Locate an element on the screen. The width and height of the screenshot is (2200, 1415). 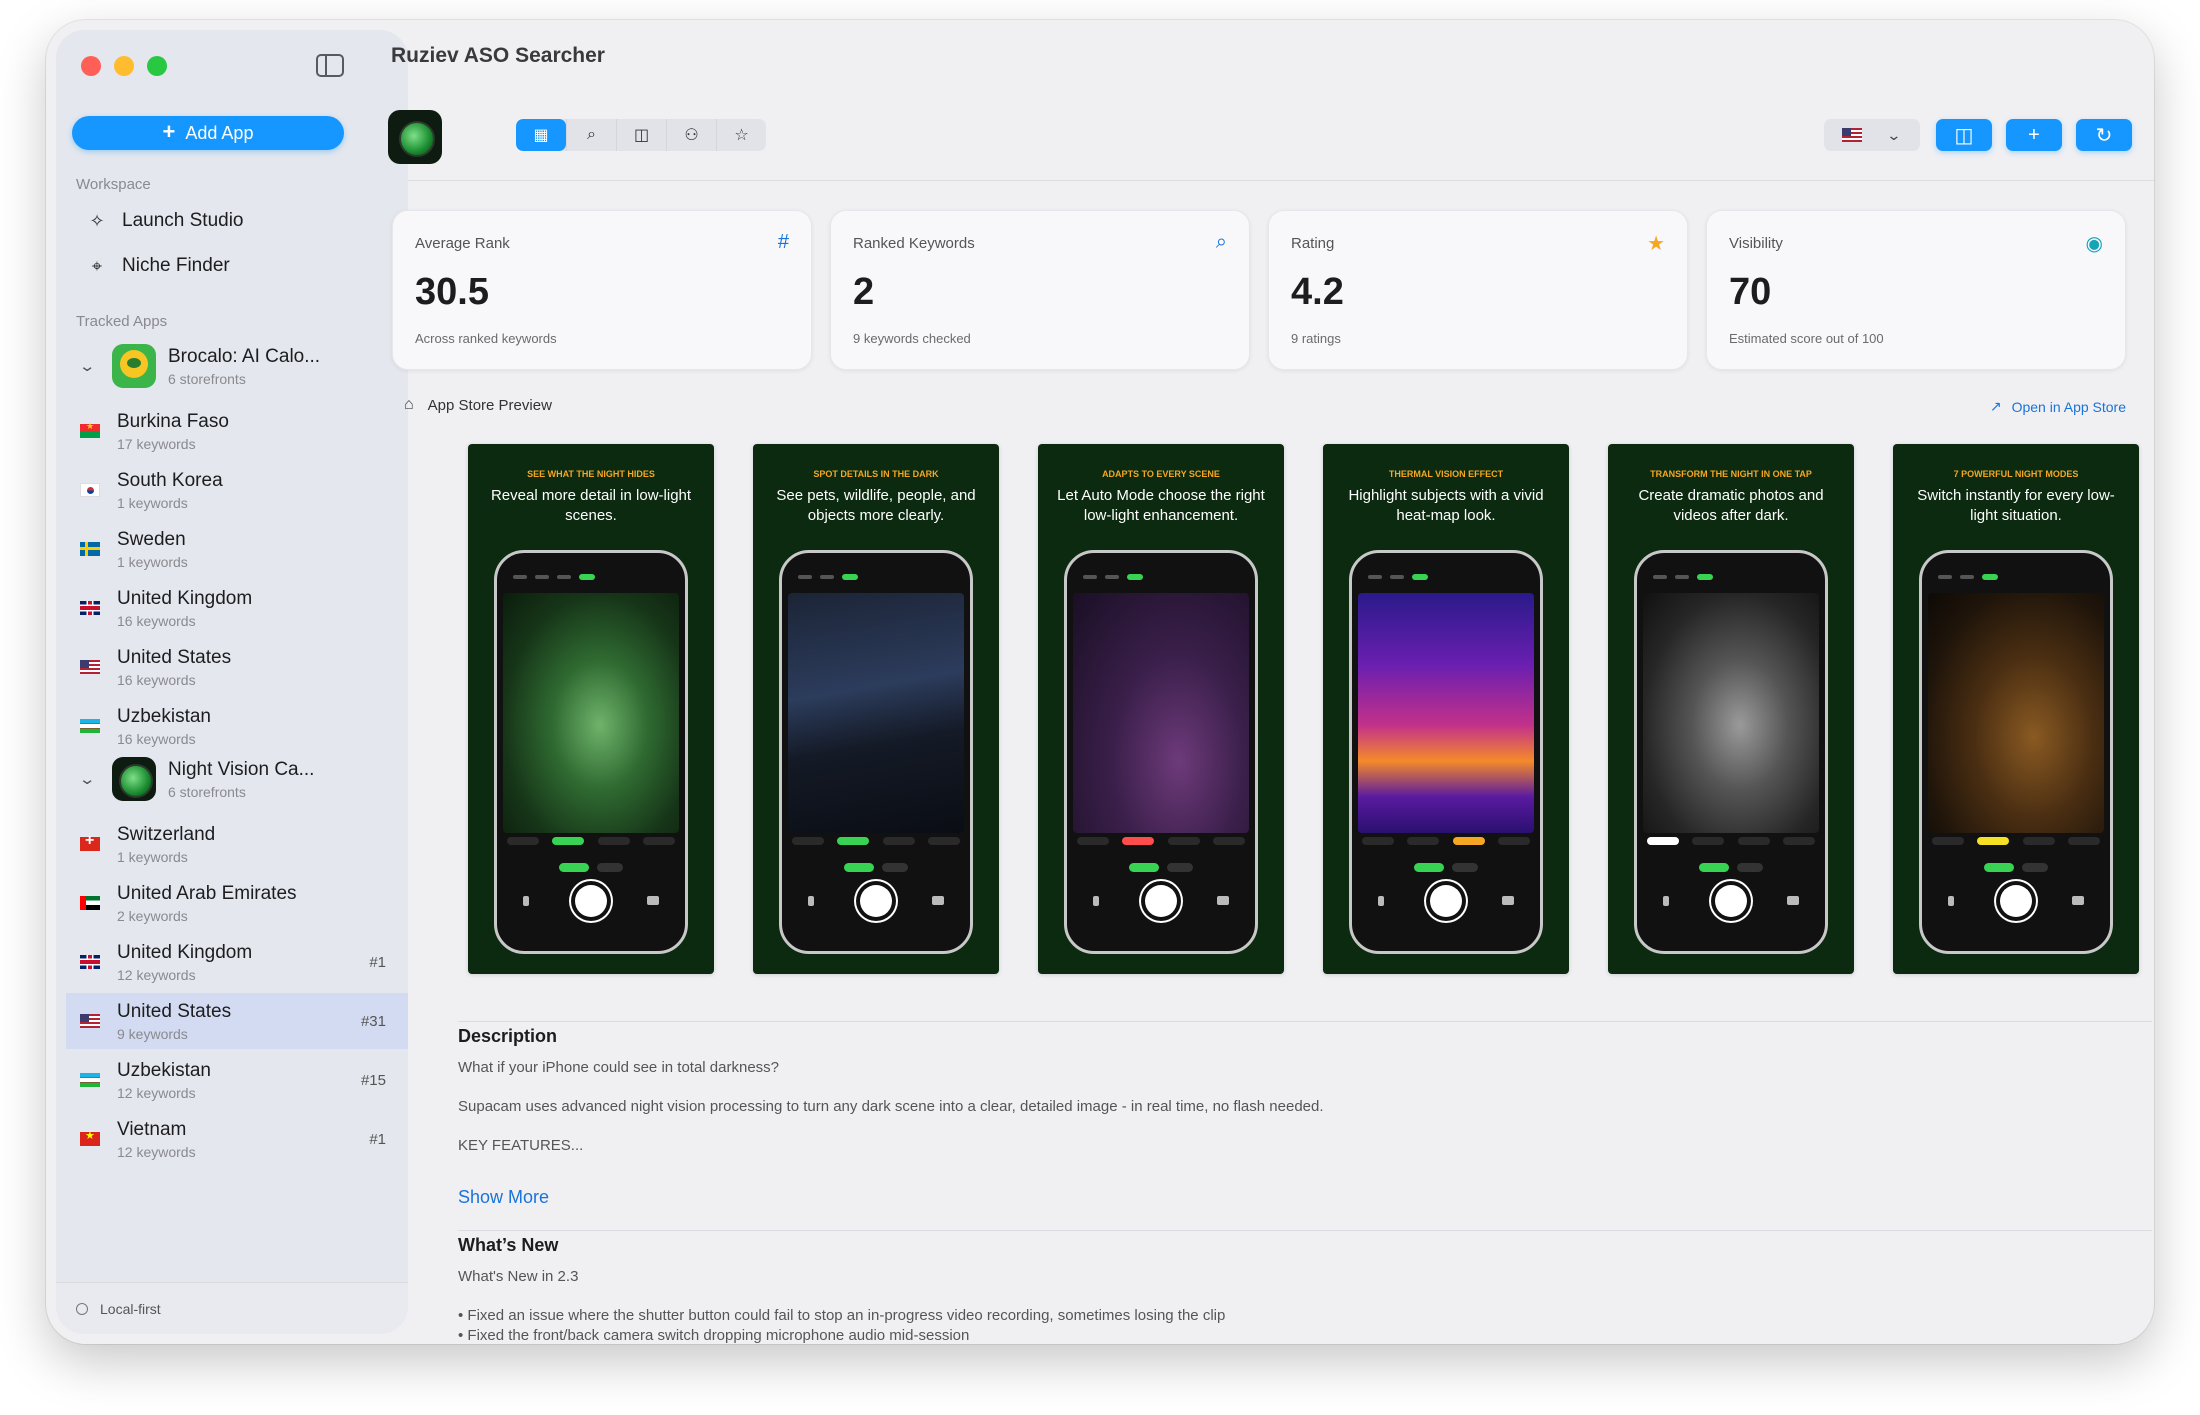
stat-label: Visibility is located at coordinates (1756, 243).